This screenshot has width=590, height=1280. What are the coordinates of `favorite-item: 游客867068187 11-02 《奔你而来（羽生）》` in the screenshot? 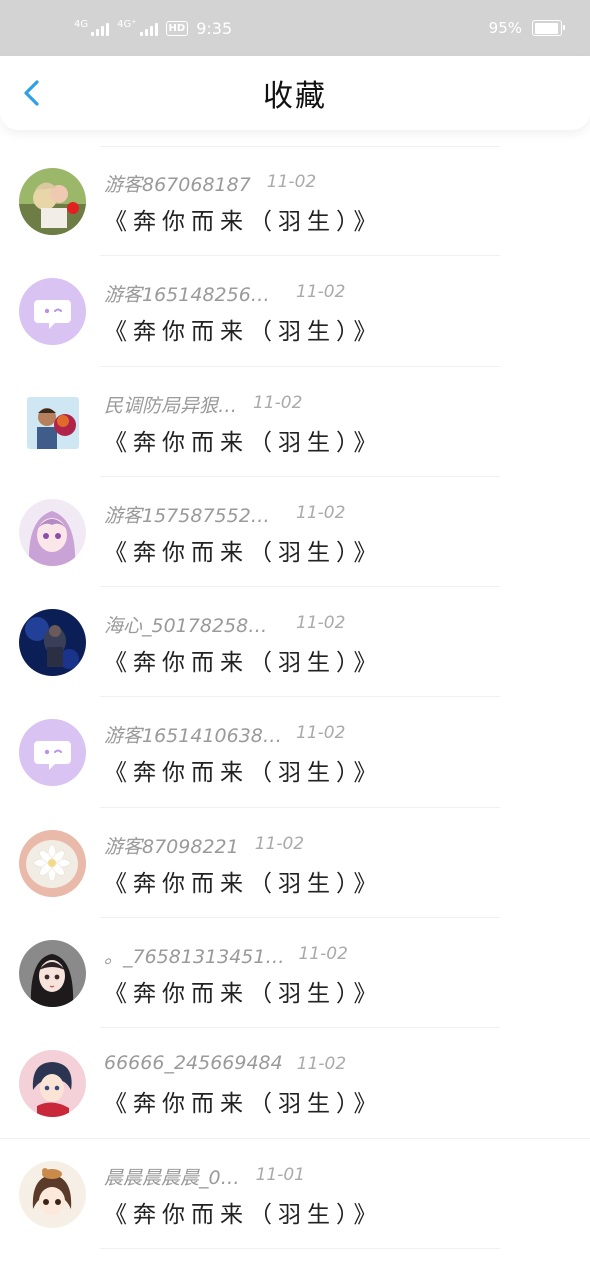 It's located at (295, 201).